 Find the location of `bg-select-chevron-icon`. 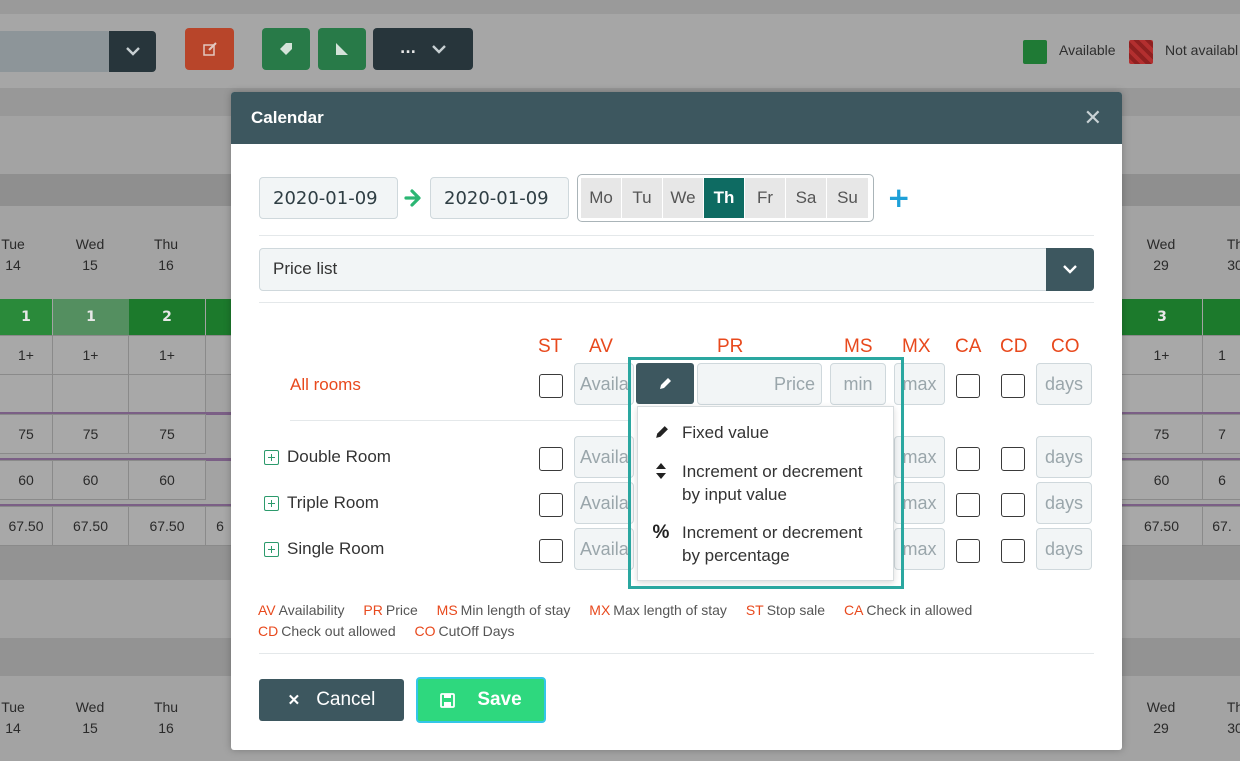

bg-select-chevron-icon is located at coordinates (132, 51).